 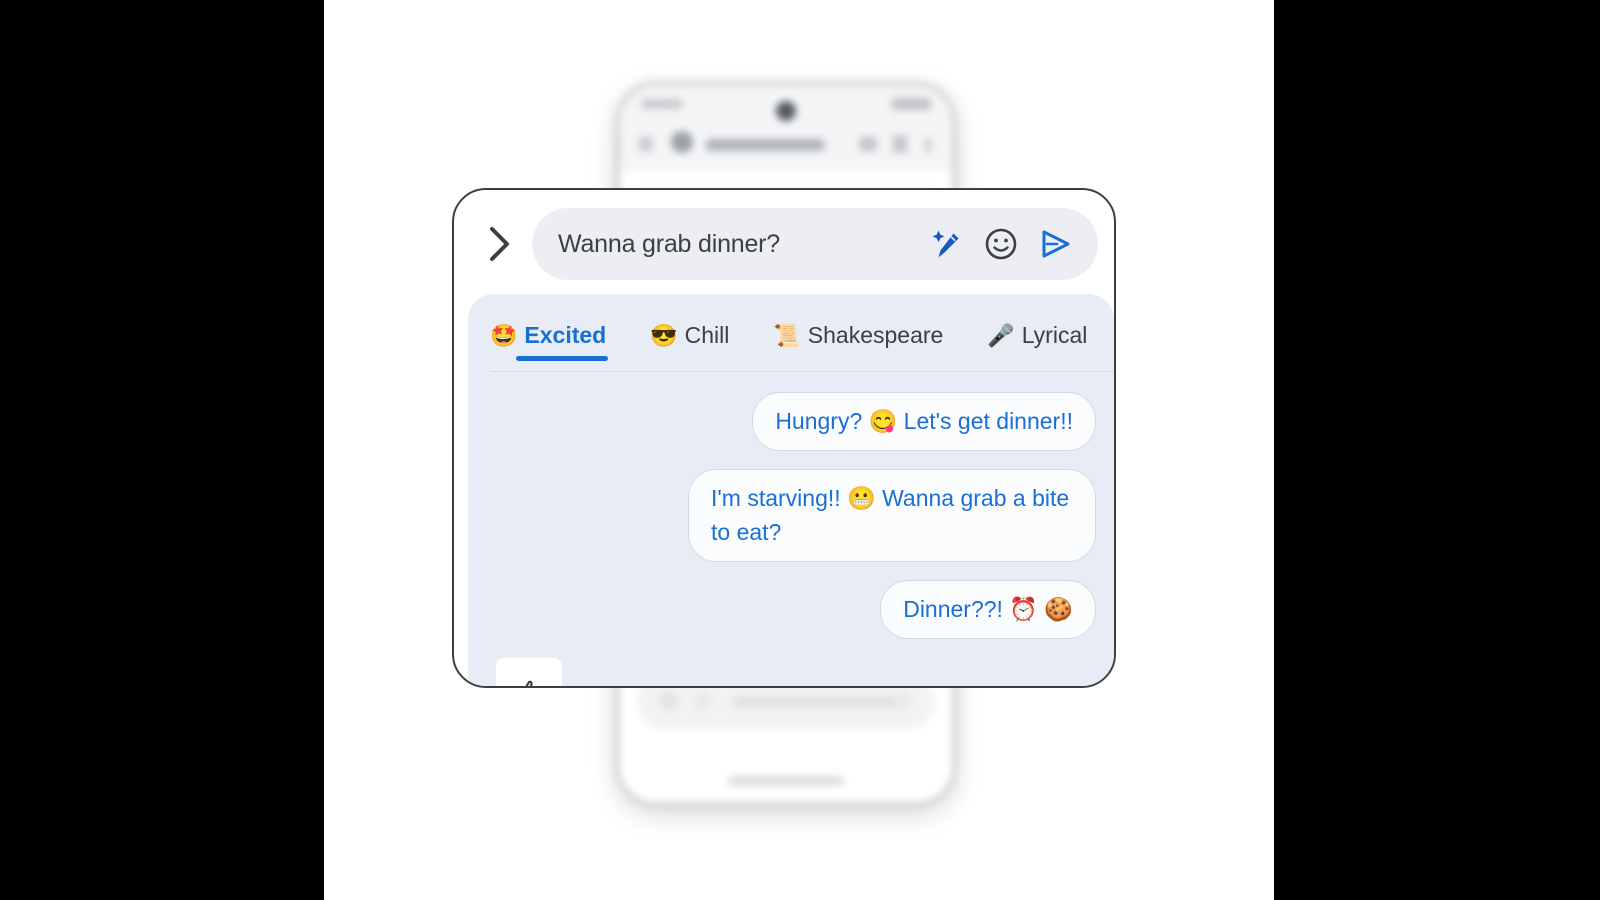 I want to click on thumb-up-icon, so click(x=529, y=677).